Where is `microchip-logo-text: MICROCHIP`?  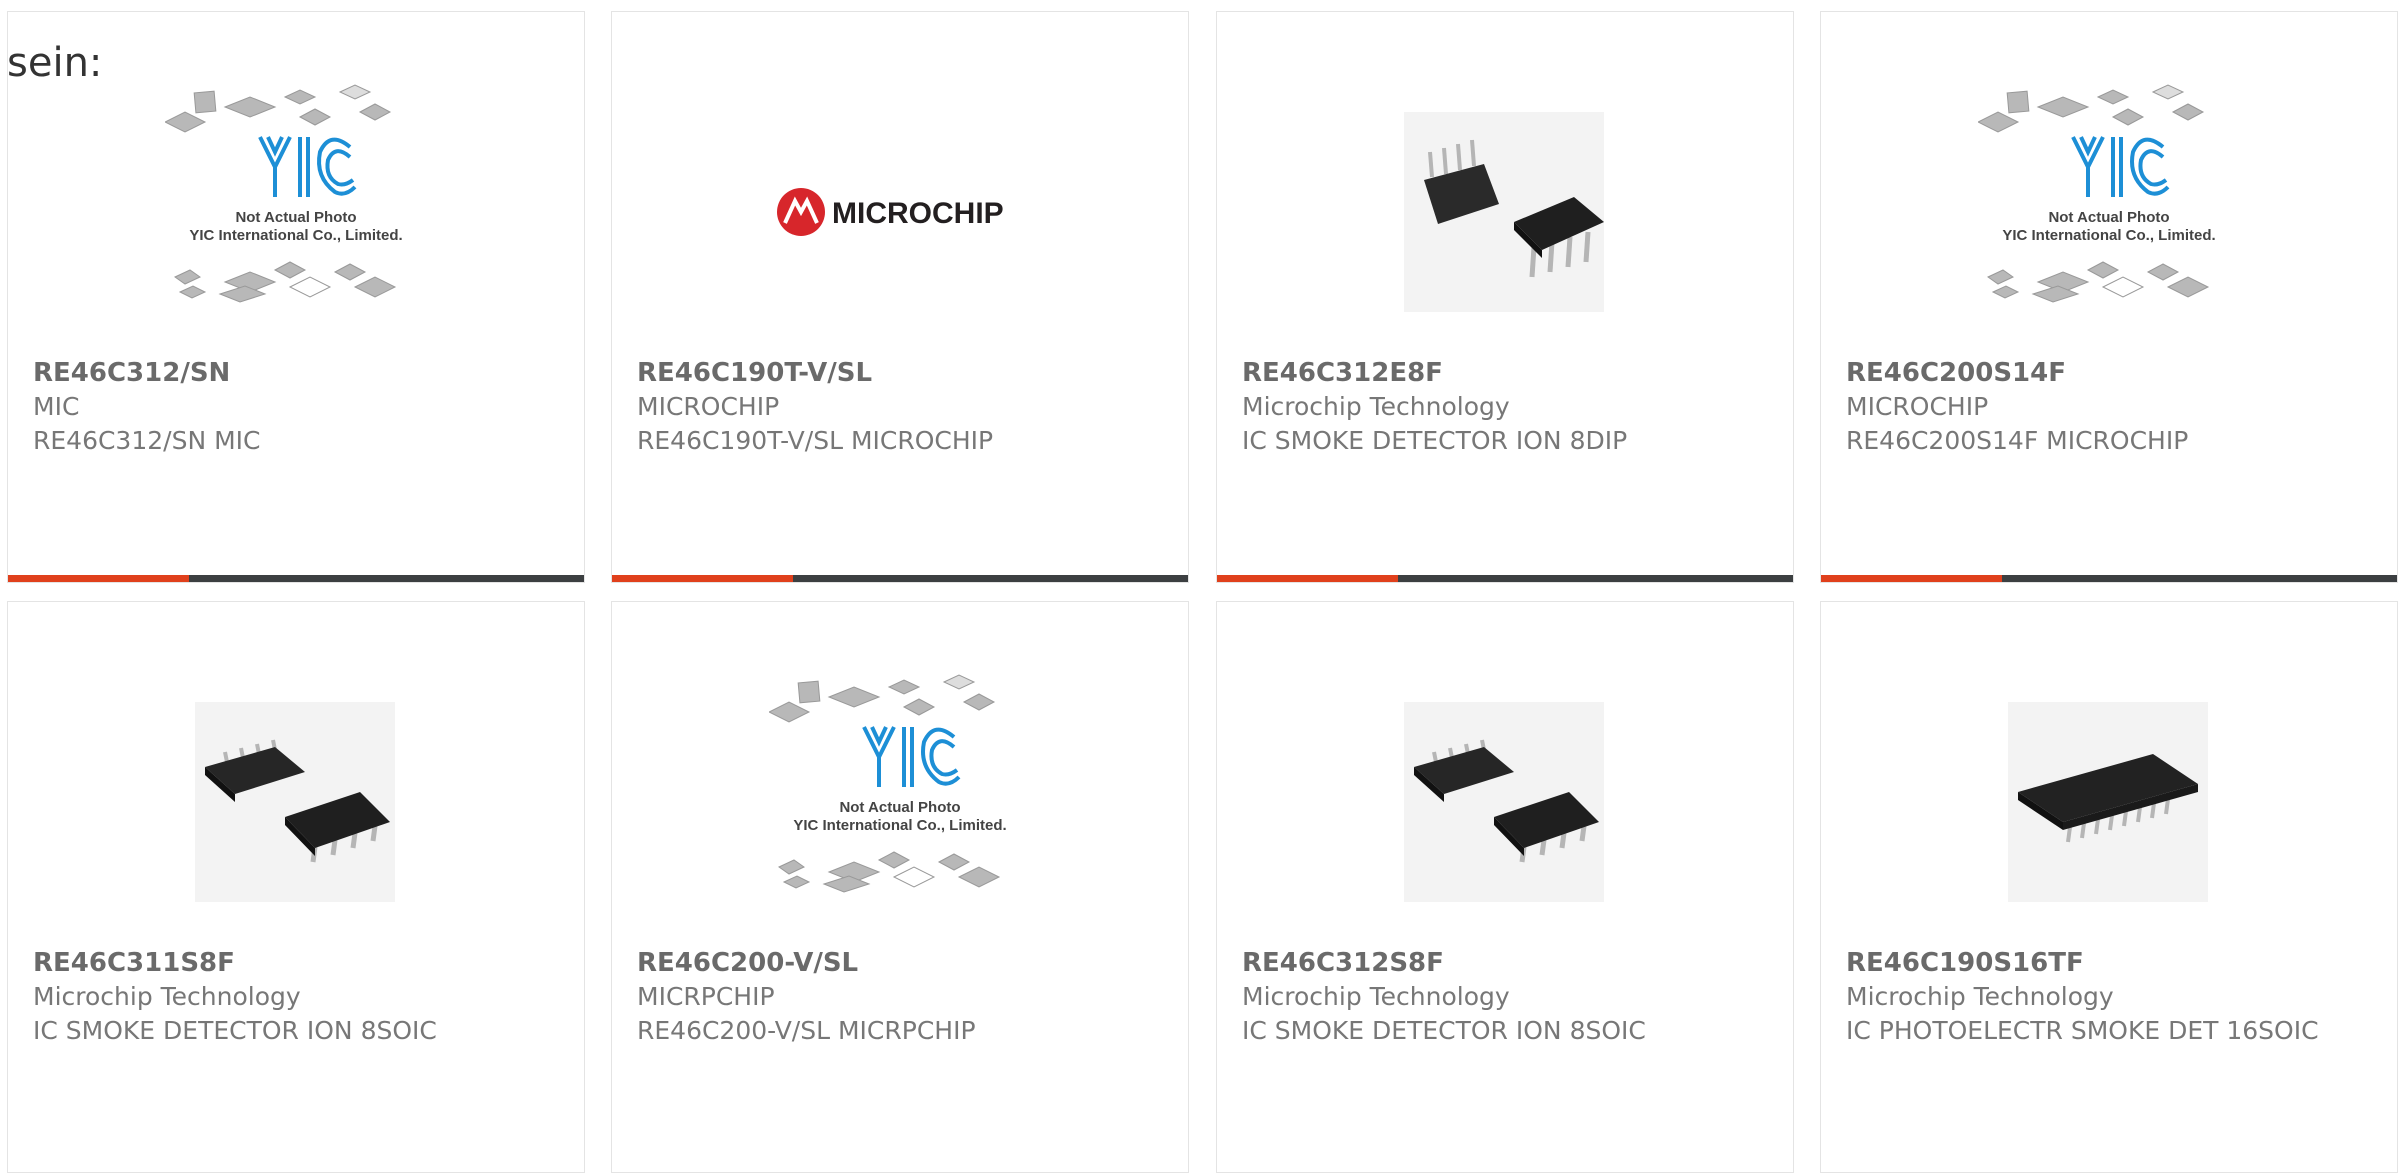
microchip-logo-text: MICROCHIP is located at coordinates (918, 213).